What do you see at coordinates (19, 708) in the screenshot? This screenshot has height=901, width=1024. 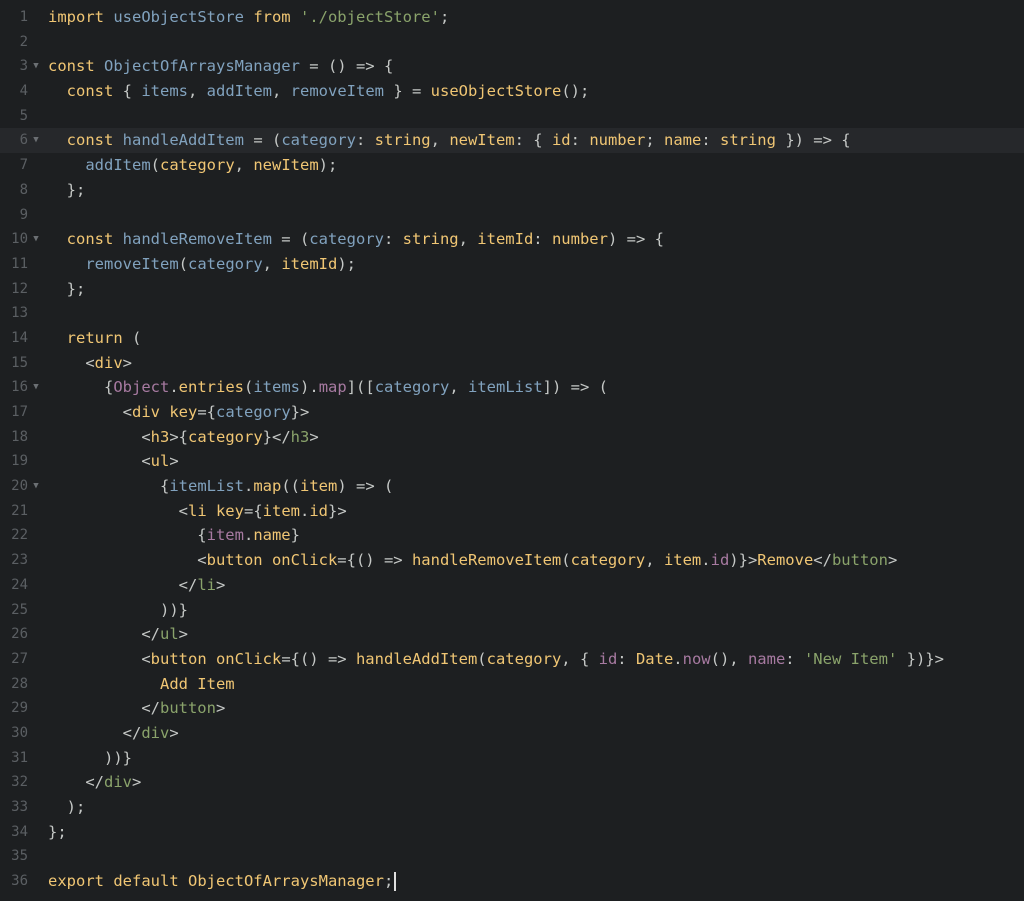 I see `line-number: 29` at bounding box center [19, 708].